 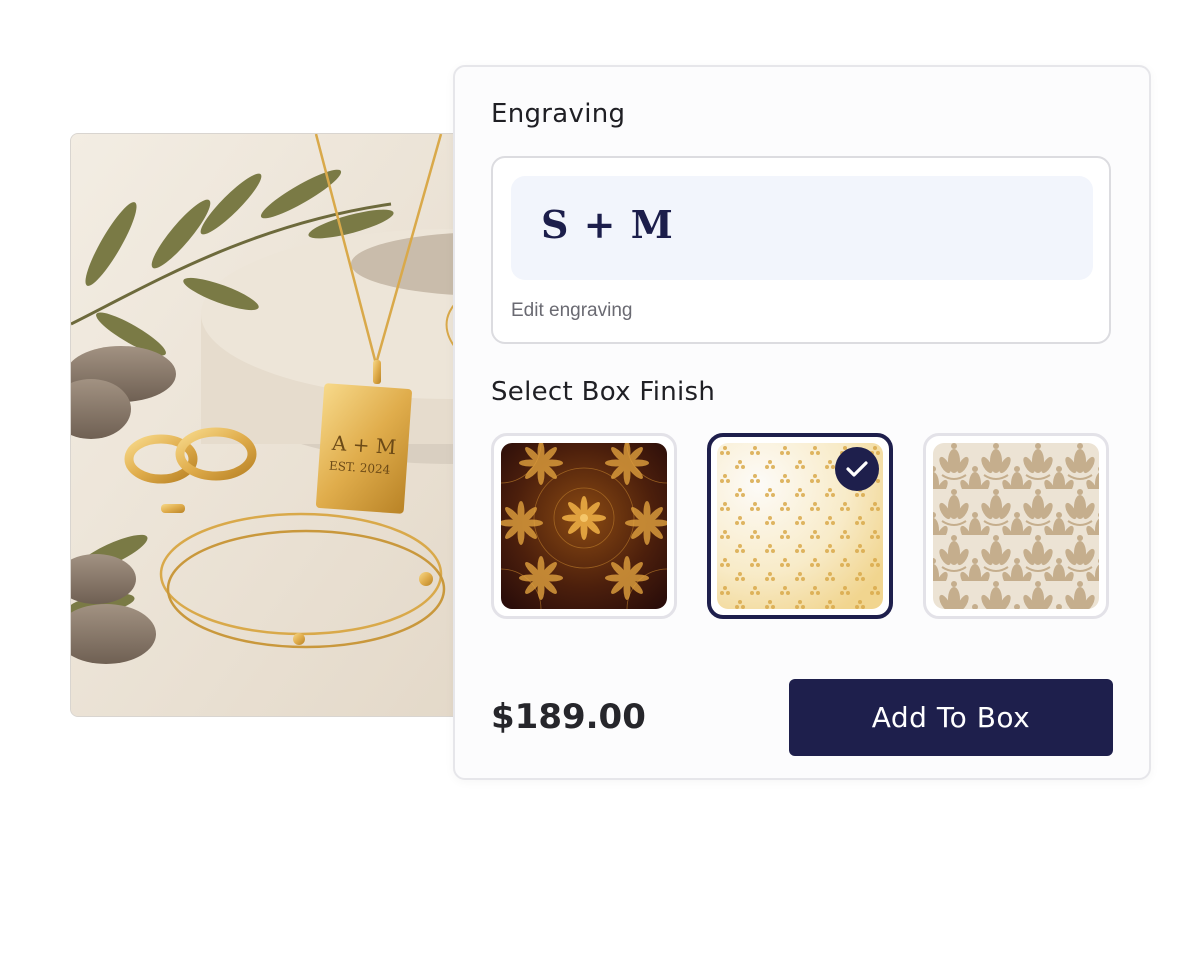 What do you see at coordinates (568, 717) in the screenshot?
I see `product-price: $189.00` at bounding box center [568, 717].